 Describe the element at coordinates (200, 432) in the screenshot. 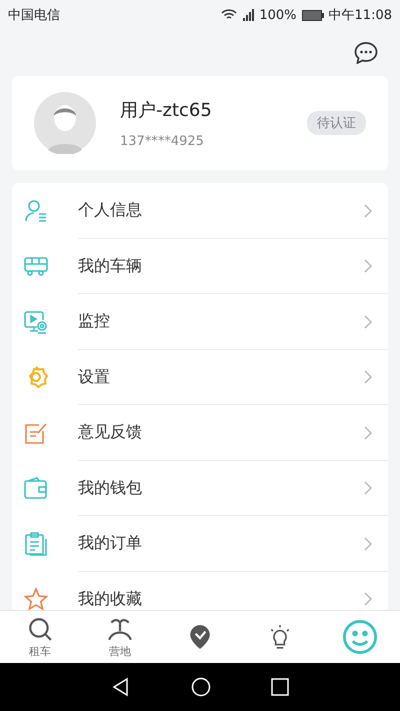

I see `menu-item: 意见反馈` at that location.